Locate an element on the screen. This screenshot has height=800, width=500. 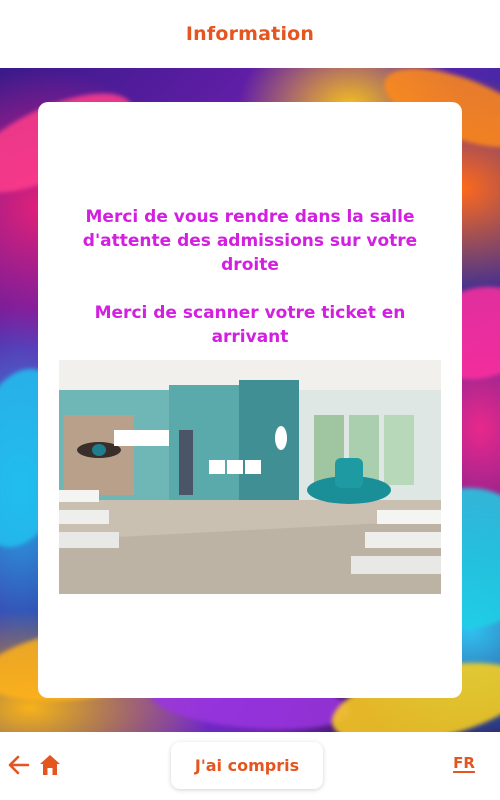
header: Information is located at coordinates (250, 34).